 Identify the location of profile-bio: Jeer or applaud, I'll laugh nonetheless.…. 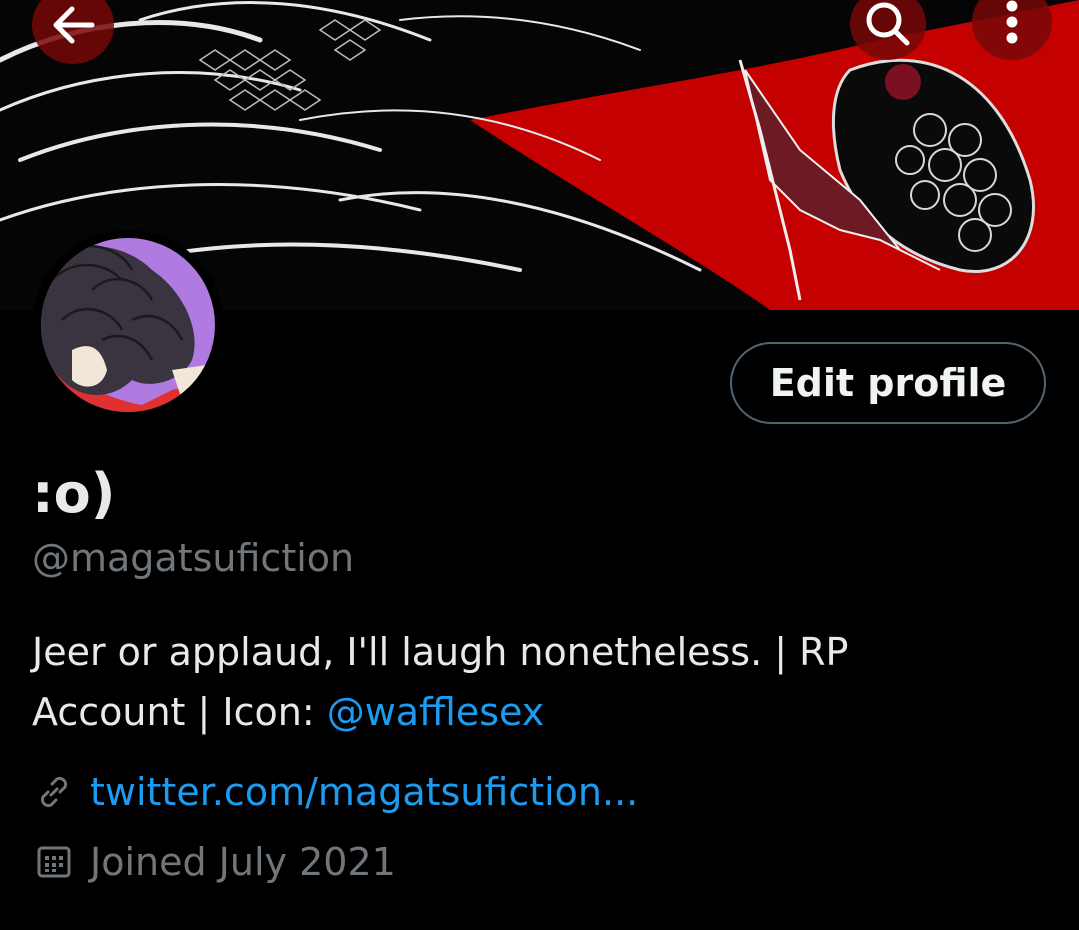
(537, 682).